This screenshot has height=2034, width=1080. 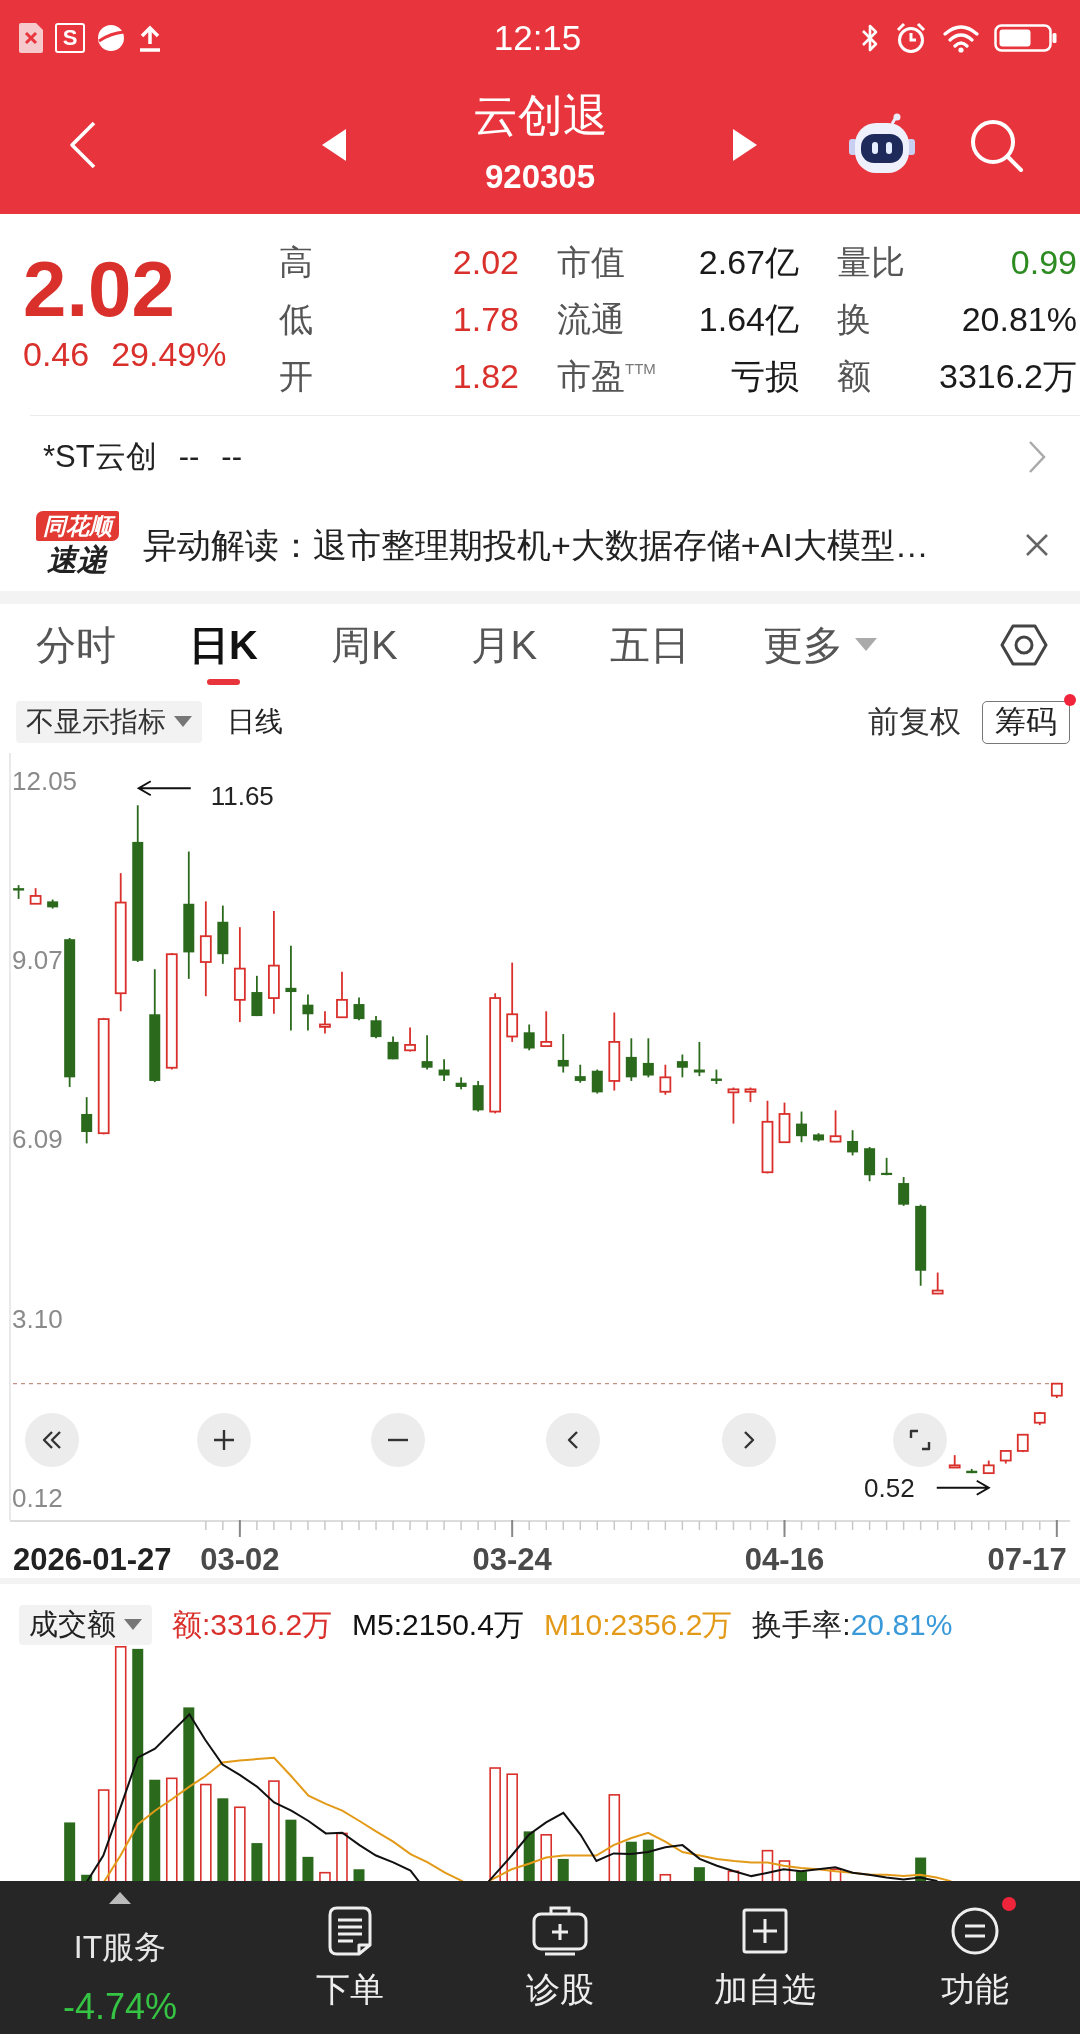 I want to click on close-icon, so click(x=1037, y=544).